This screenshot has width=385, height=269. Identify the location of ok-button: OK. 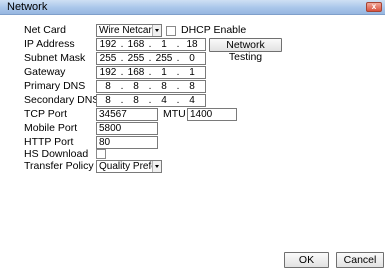
(306, 260).